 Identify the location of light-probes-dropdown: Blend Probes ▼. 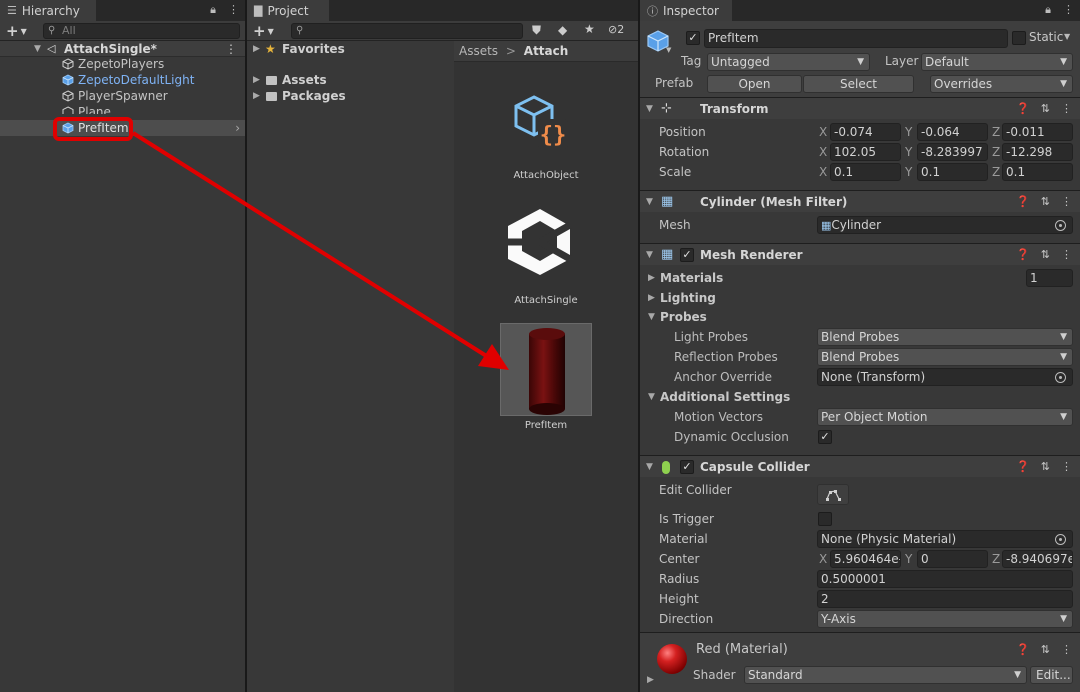
(945, 337).